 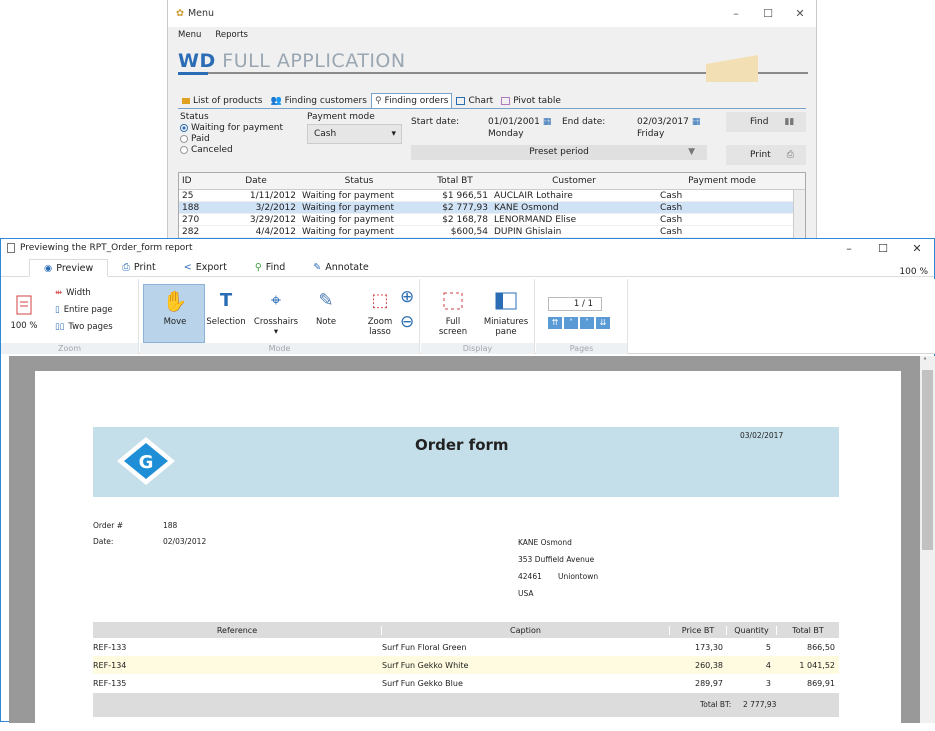 What do you see at coordinates (575, 304) in the screenshot?
I see `page-number-field: 1 / 1` at bounding box center [575, 304].